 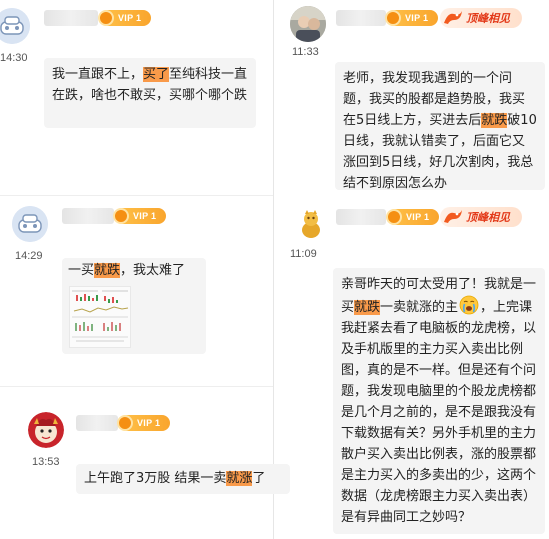 What do you see at coordinates (305, 52) in the screenshot?
I see `message-time: 11:33` at bounding box center [305, 52].